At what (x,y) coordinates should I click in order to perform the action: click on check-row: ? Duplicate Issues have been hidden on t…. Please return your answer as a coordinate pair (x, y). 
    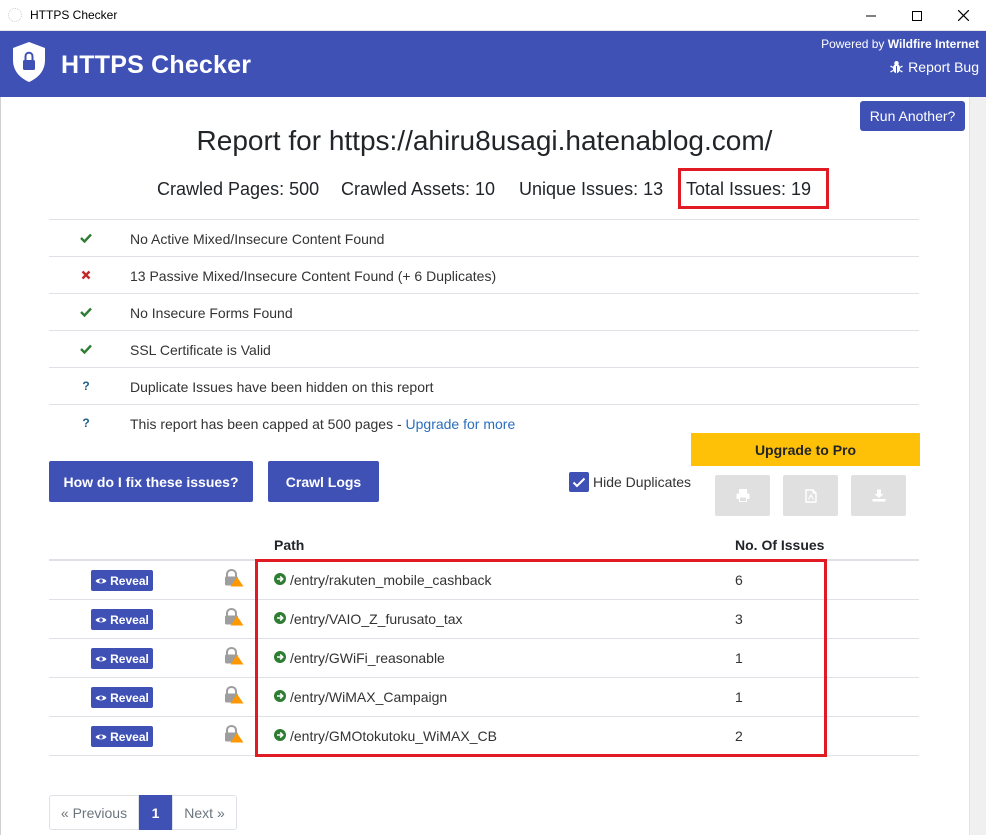
    Looking at the image, I should click on (484, 385).